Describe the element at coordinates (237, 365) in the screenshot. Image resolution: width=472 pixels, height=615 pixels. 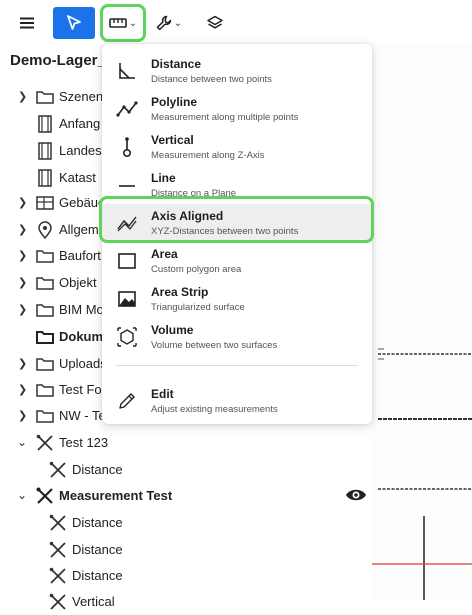
I see `menu-divider` at that location.